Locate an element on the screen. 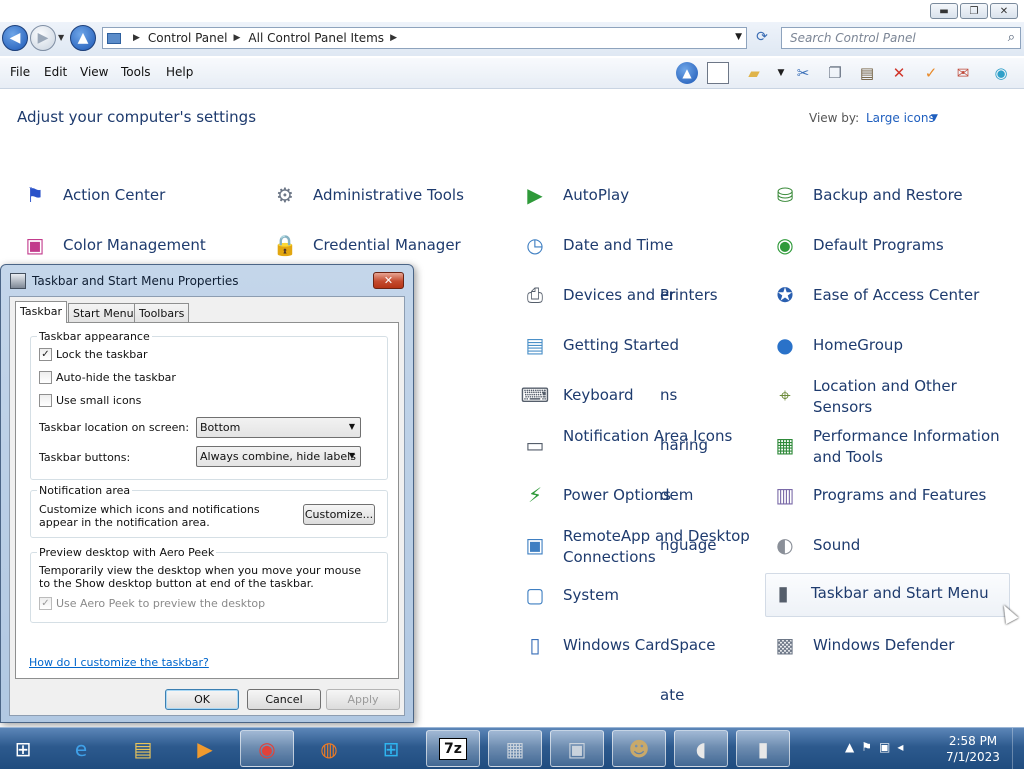  cp-item: ▩ Windows Defender is located at coordinates (890, 648).